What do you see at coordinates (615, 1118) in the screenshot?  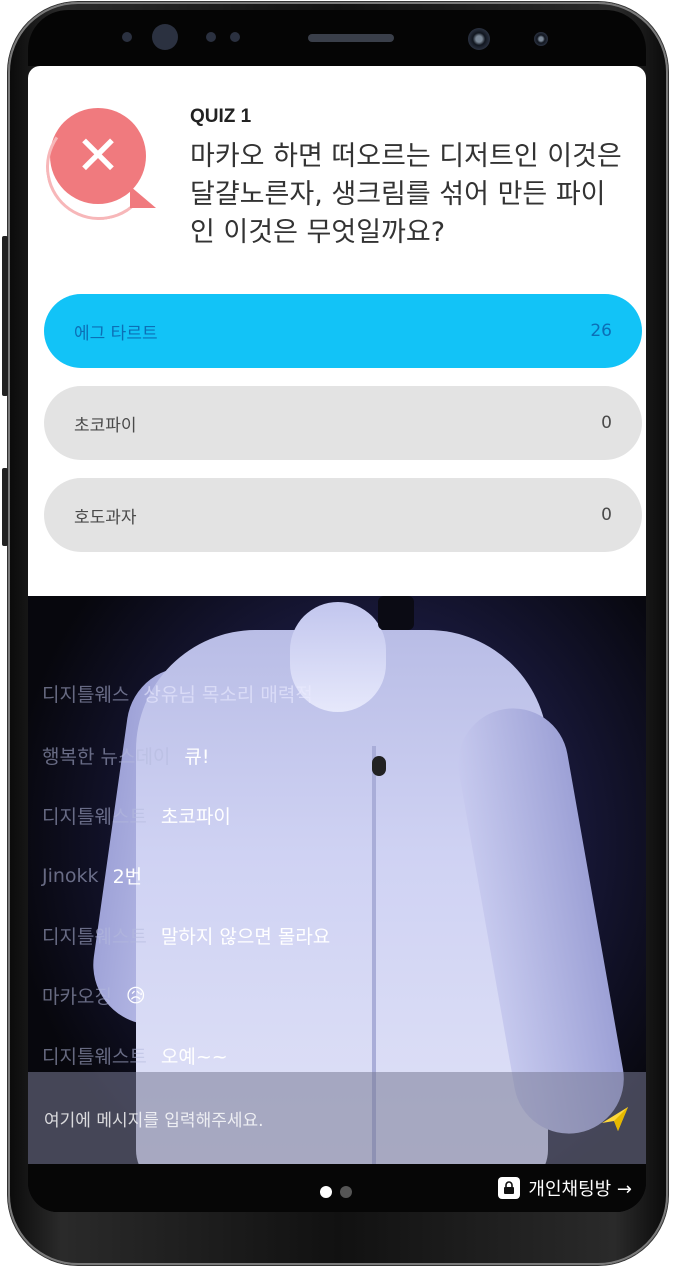 I see `send-icon` at bounding box center [615, 1118].